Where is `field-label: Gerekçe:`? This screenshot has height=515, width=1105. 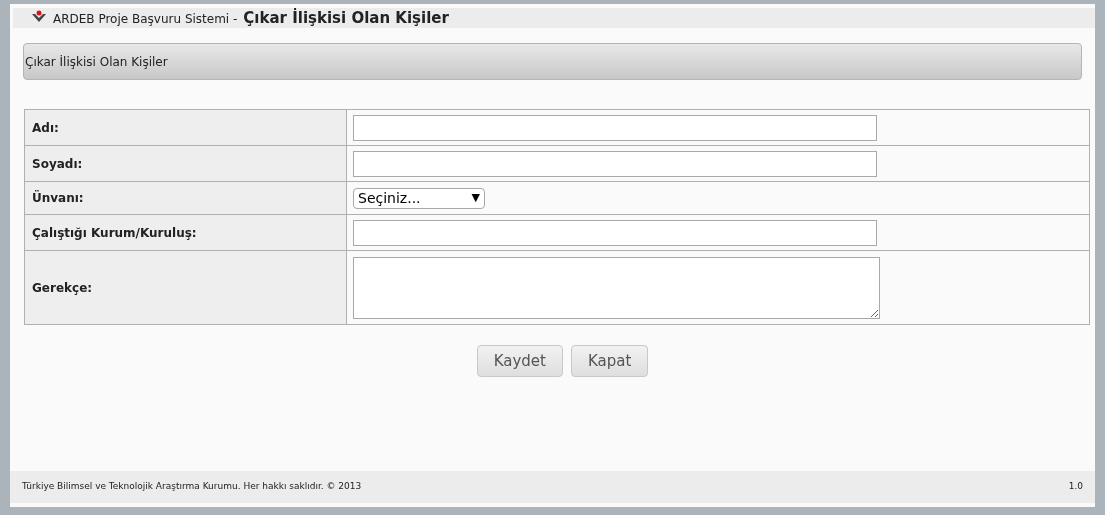
field-label: Gerekçe: is located at coordinates (185, 287).